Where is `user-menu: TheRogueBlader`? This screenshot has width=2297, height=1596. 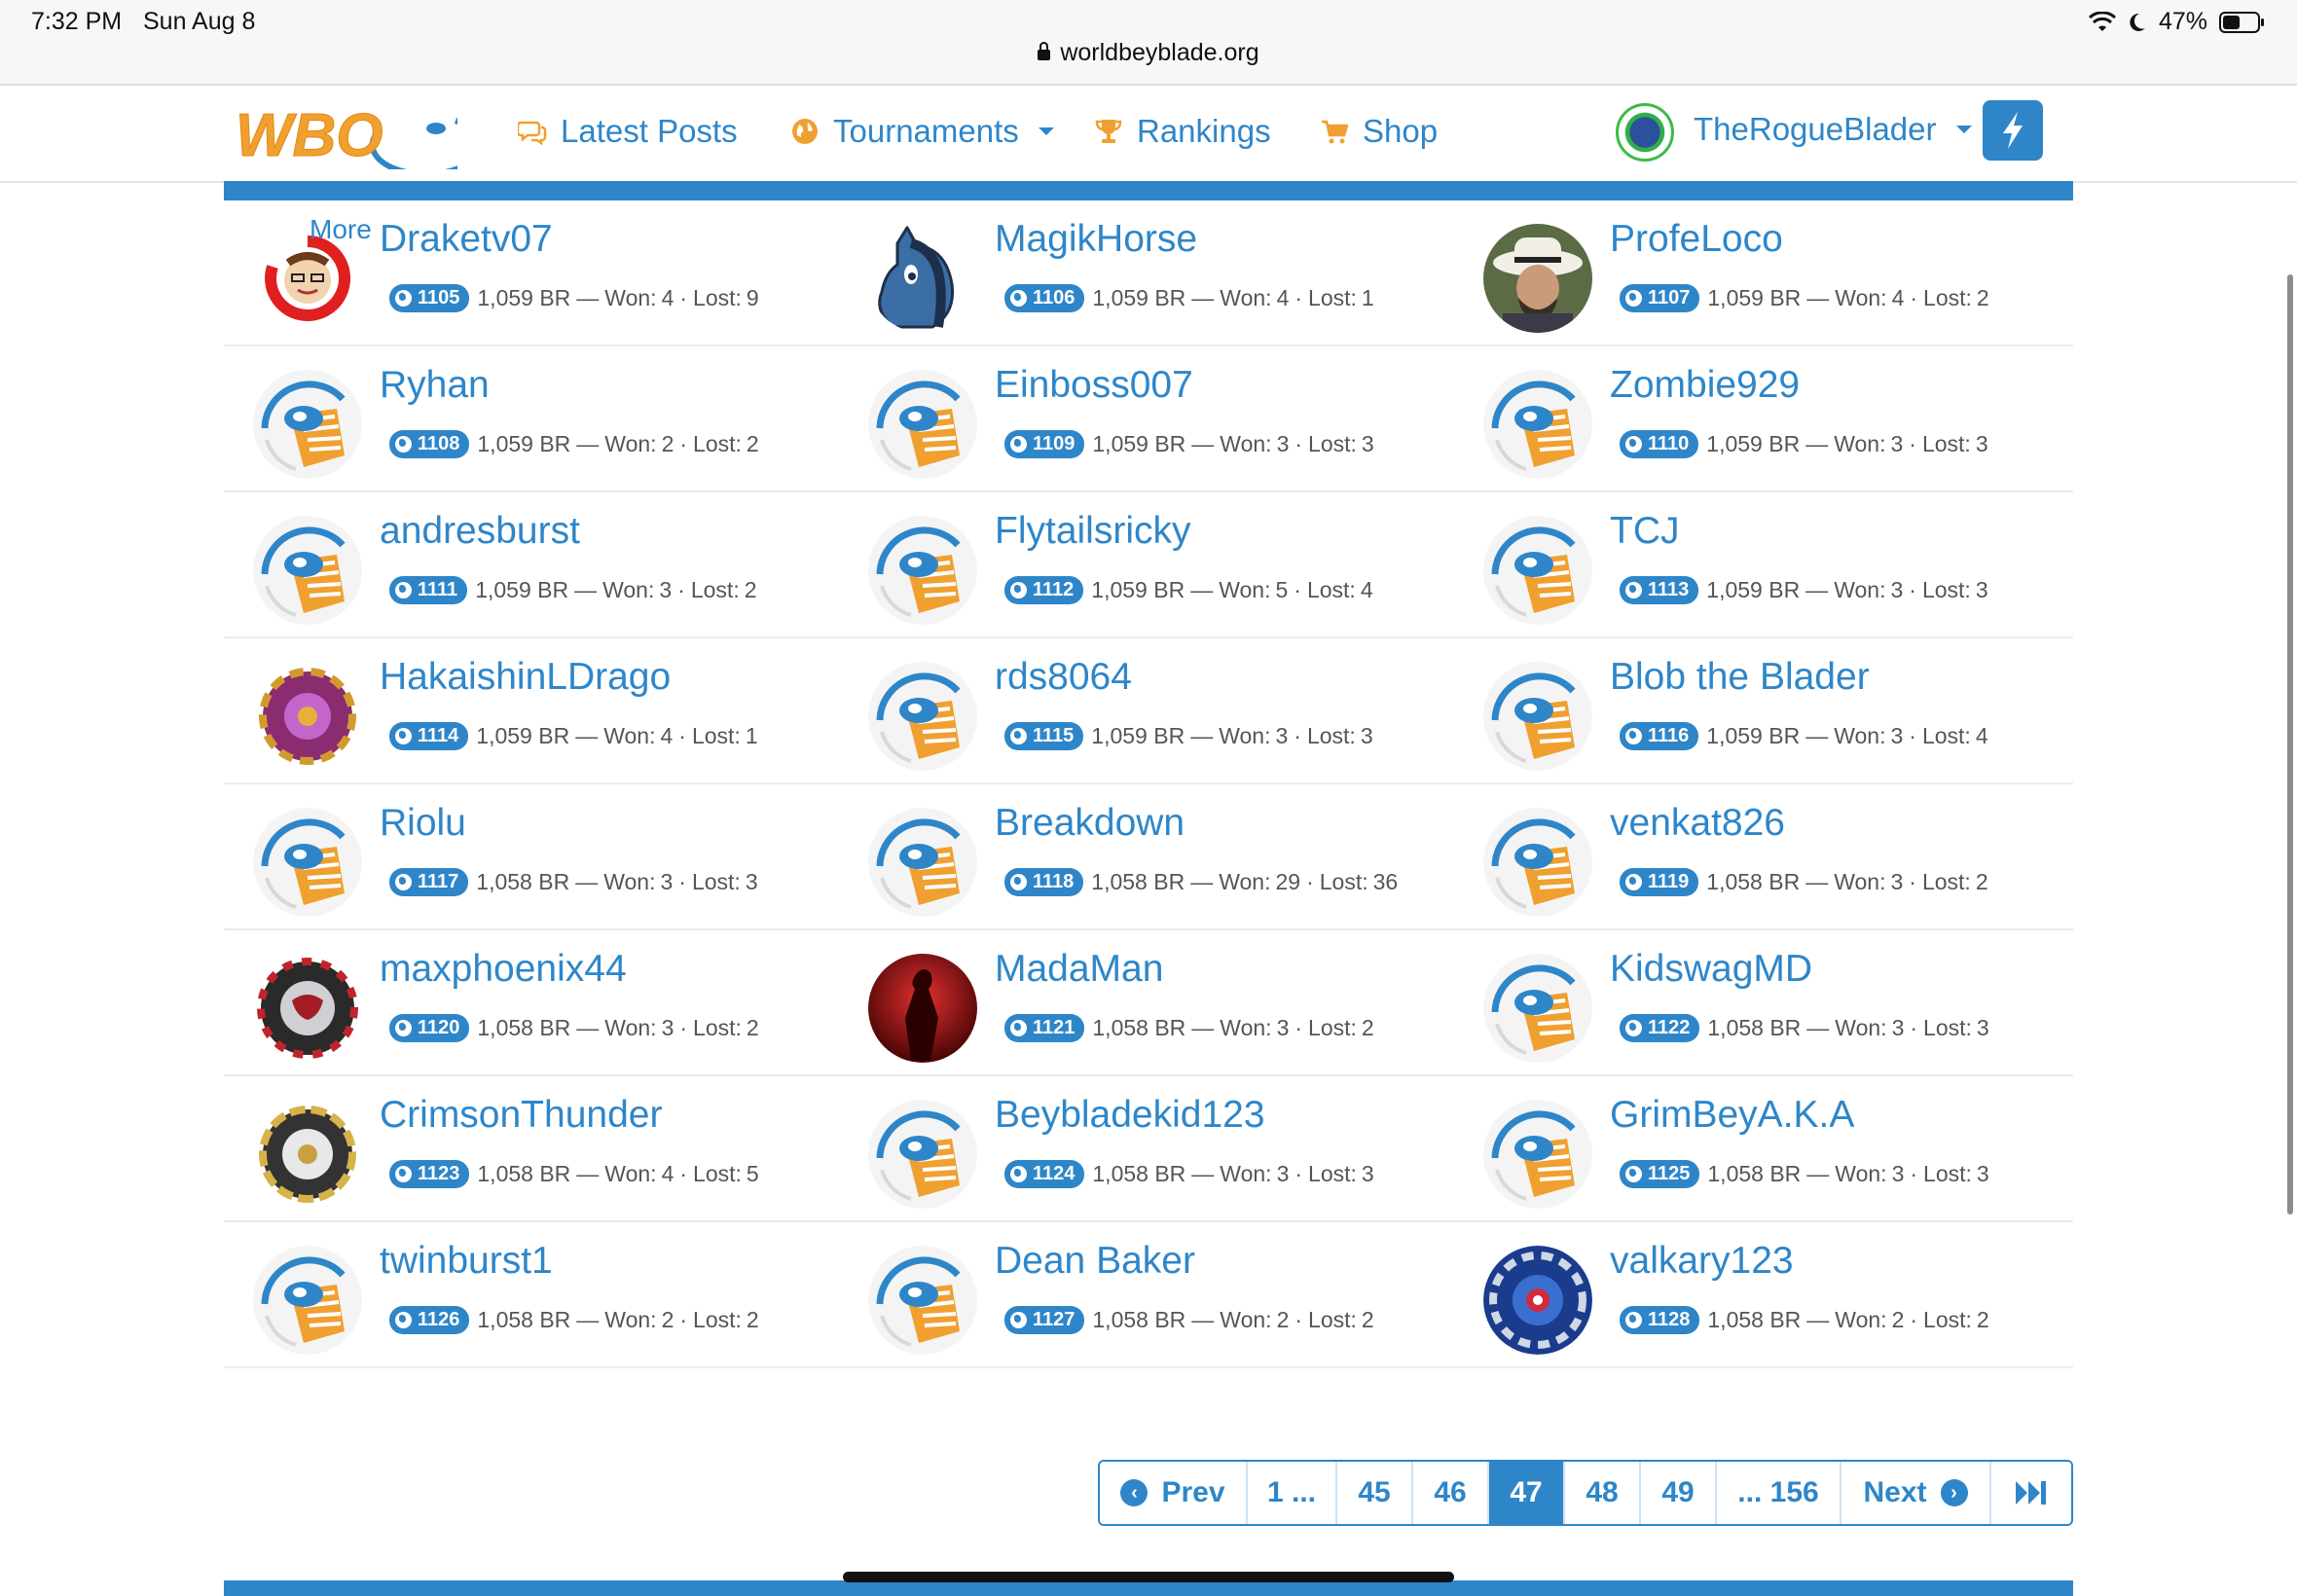 user-menu: TheRogueBlader is located at coordinates (1833, 129).